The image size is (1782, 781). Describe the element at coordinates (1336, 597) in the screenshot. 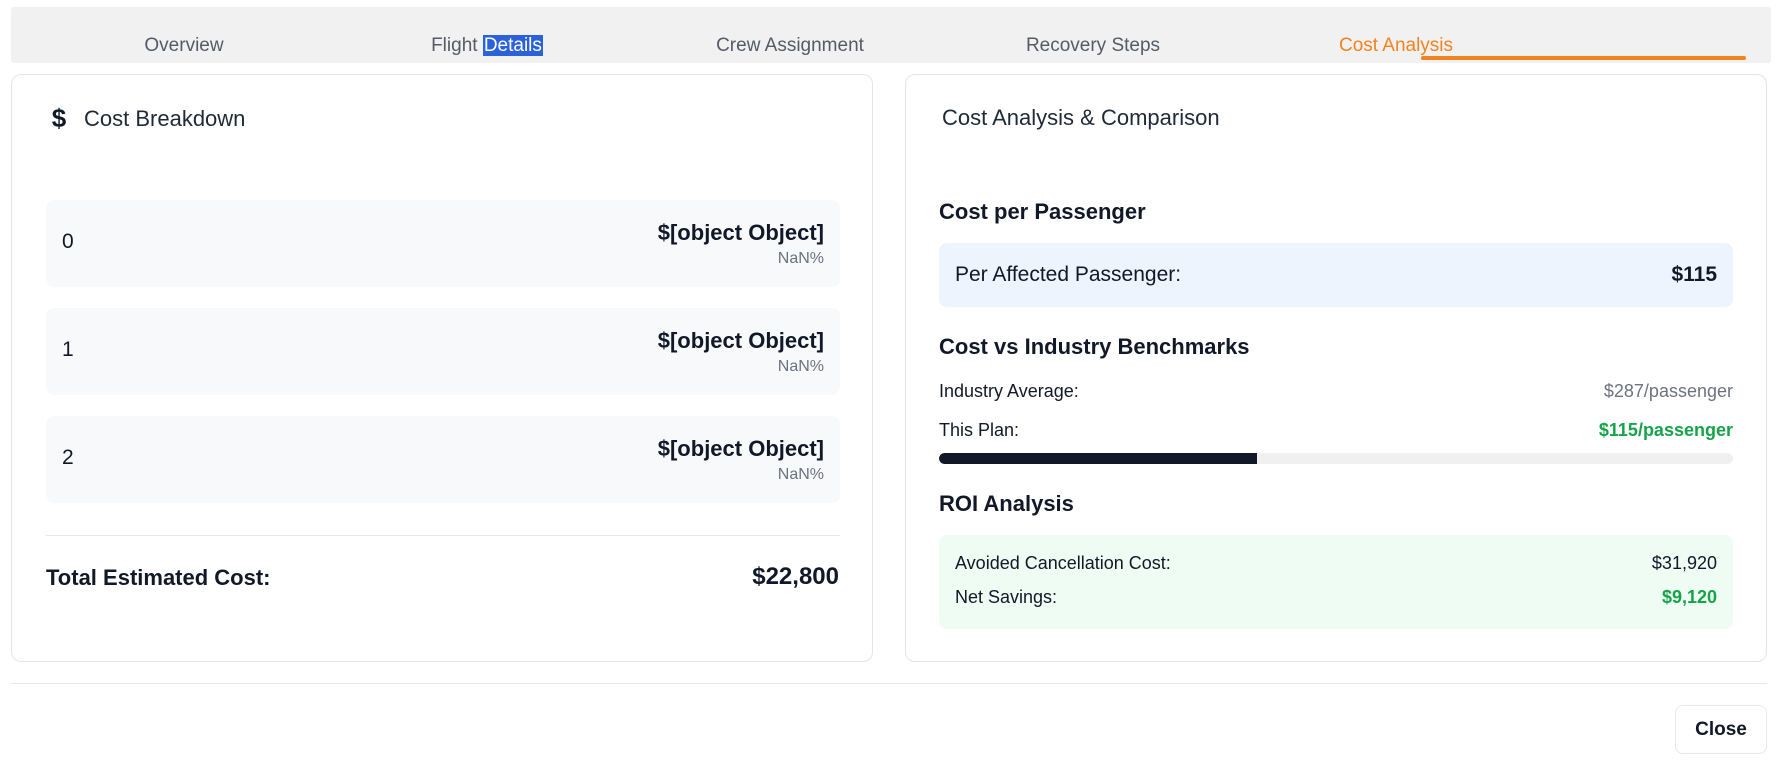

I see `net-savings-row: Net Savings: $9,120` at that location.